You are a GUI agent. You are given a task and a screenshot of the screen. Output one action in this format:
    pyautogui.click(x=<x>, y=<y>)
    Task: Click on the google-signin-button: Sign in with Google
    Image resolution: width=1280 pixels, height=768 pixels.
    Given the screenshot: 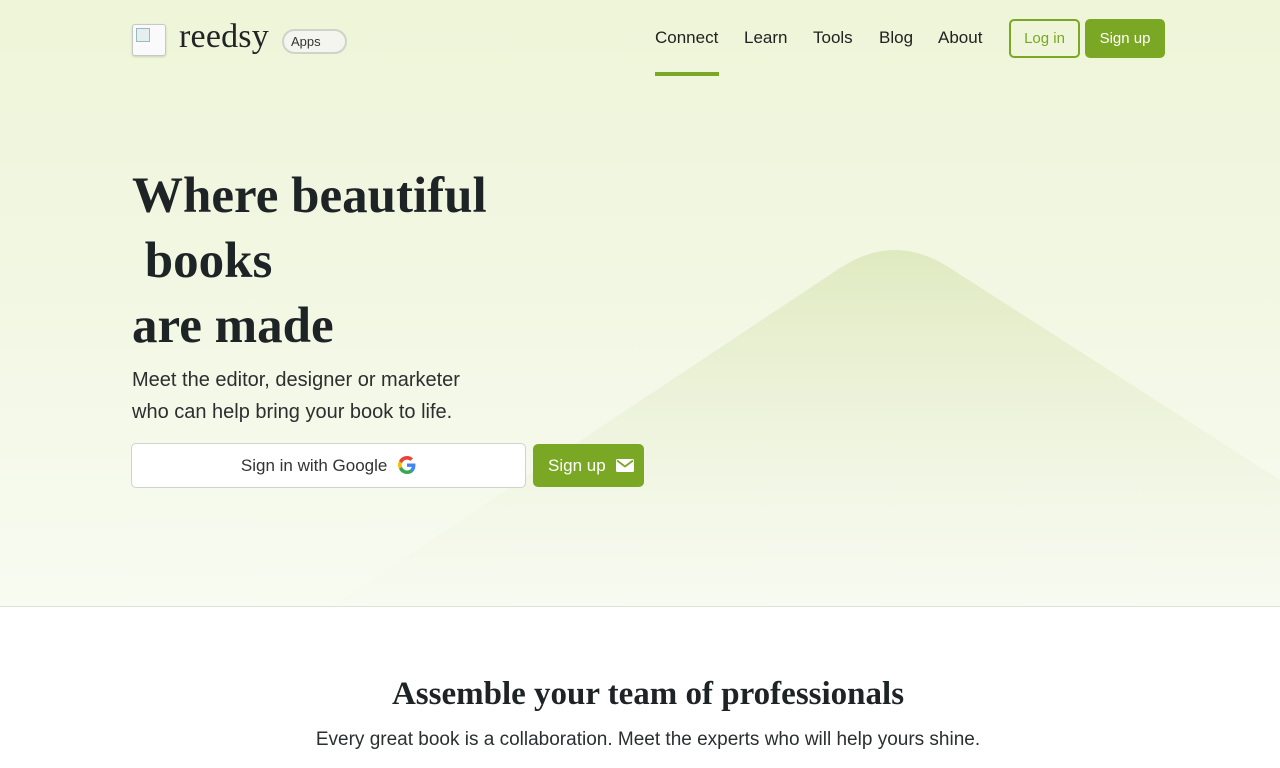 What is the action you would take?
    pyautogui.click(x=328, y=465)
    